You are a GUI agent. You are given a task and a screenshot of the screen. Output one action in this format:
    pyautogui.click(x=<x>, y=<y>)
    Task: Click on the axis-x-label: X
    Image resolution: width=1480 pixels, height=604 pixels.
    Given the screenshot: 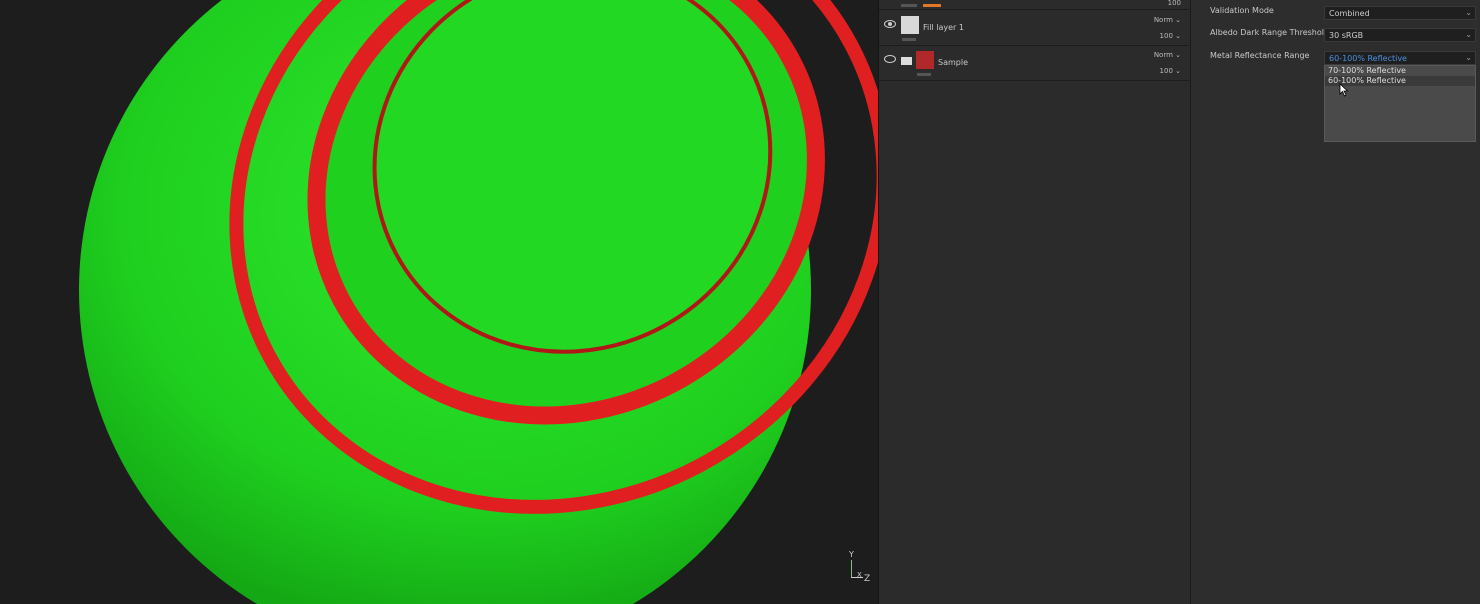 What is the action you would take?
    pyautogui.click(x=859, y=575)
    